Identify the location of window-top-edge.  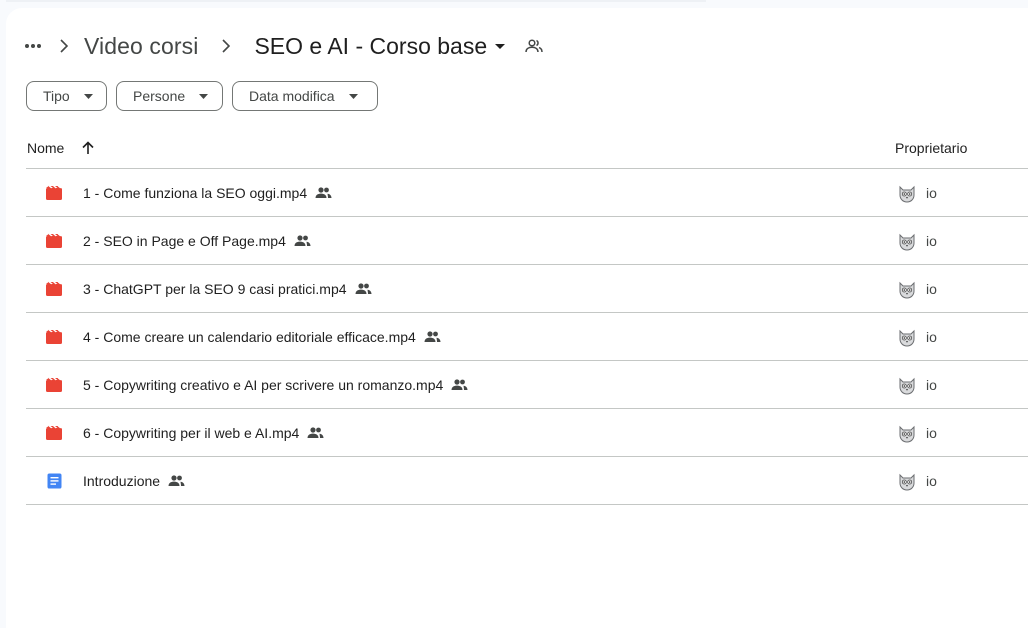
(356, 1).